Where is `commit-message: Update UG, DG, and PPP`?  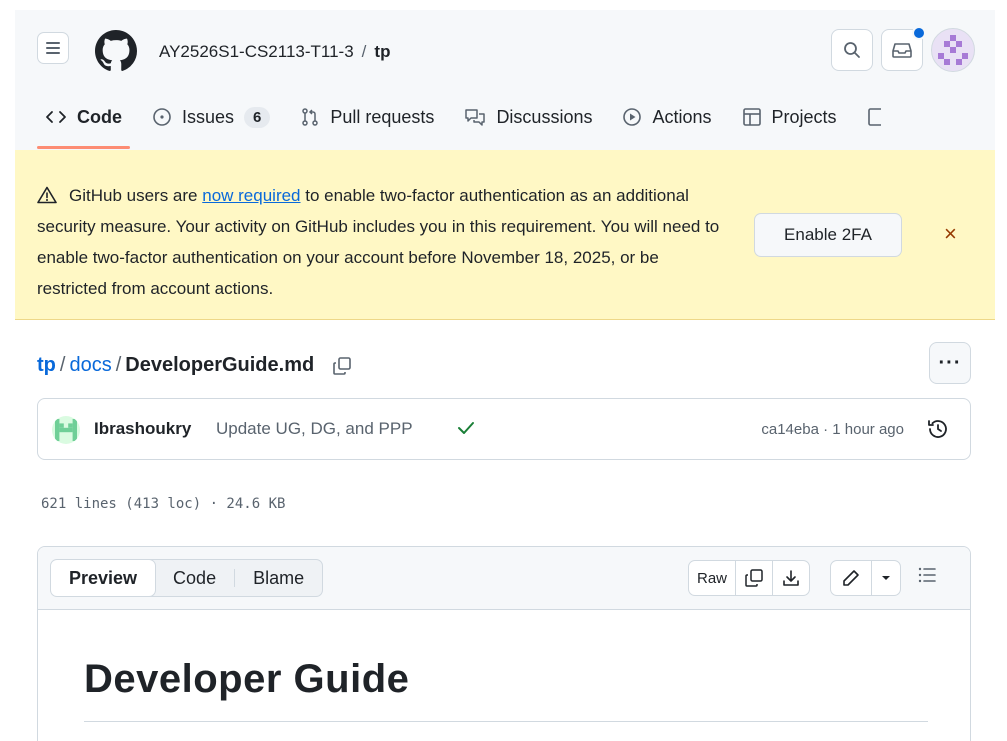
commit-message: Update UG, DG, and PPP is located at coordinates (314, 429).